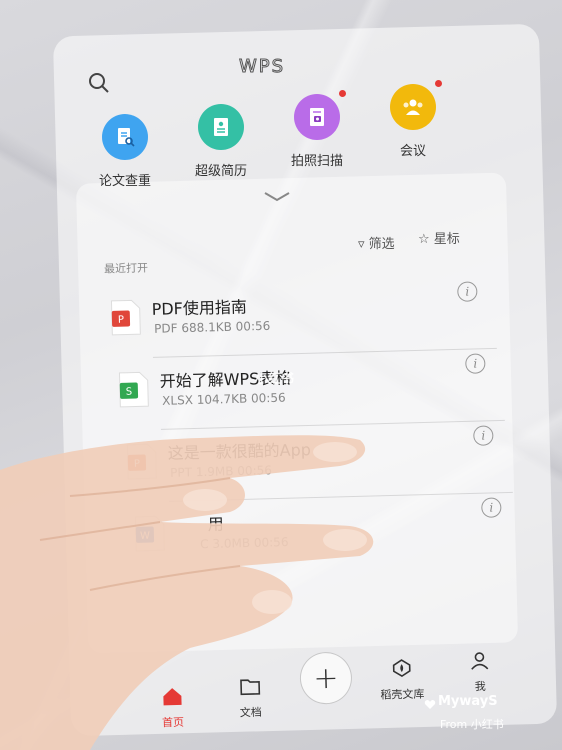 This screenshot has height=750, width=562. What do you see at coordinates (275, 379) in the screenshot?
I see `watermark-text: 小红书` at bounding box center [275, 379].